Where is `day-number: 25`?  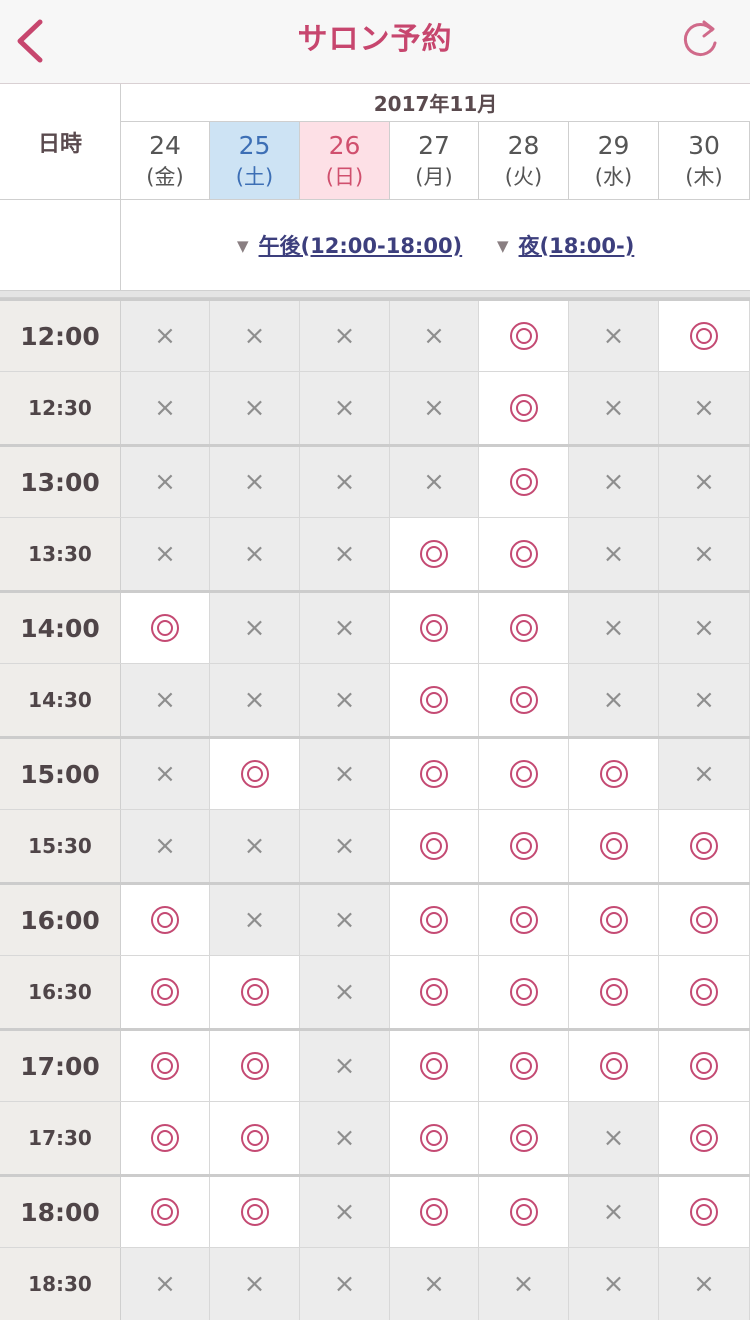 day-number: 25 is located at coordinates (254, 145).